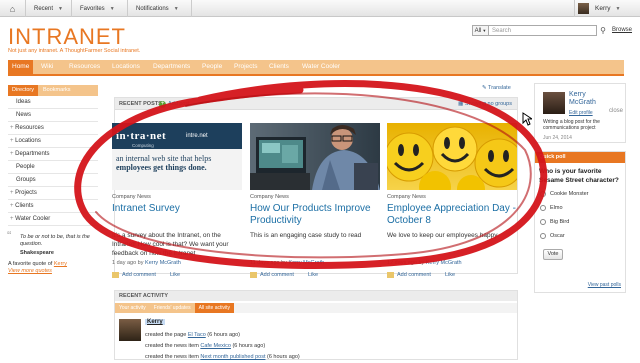 This screenshot has height=363, width=640. What do you see at coordinates (92, 8) in the screenshot?
I see `favorites-label: Favorites` at bounding box center [92, 8].